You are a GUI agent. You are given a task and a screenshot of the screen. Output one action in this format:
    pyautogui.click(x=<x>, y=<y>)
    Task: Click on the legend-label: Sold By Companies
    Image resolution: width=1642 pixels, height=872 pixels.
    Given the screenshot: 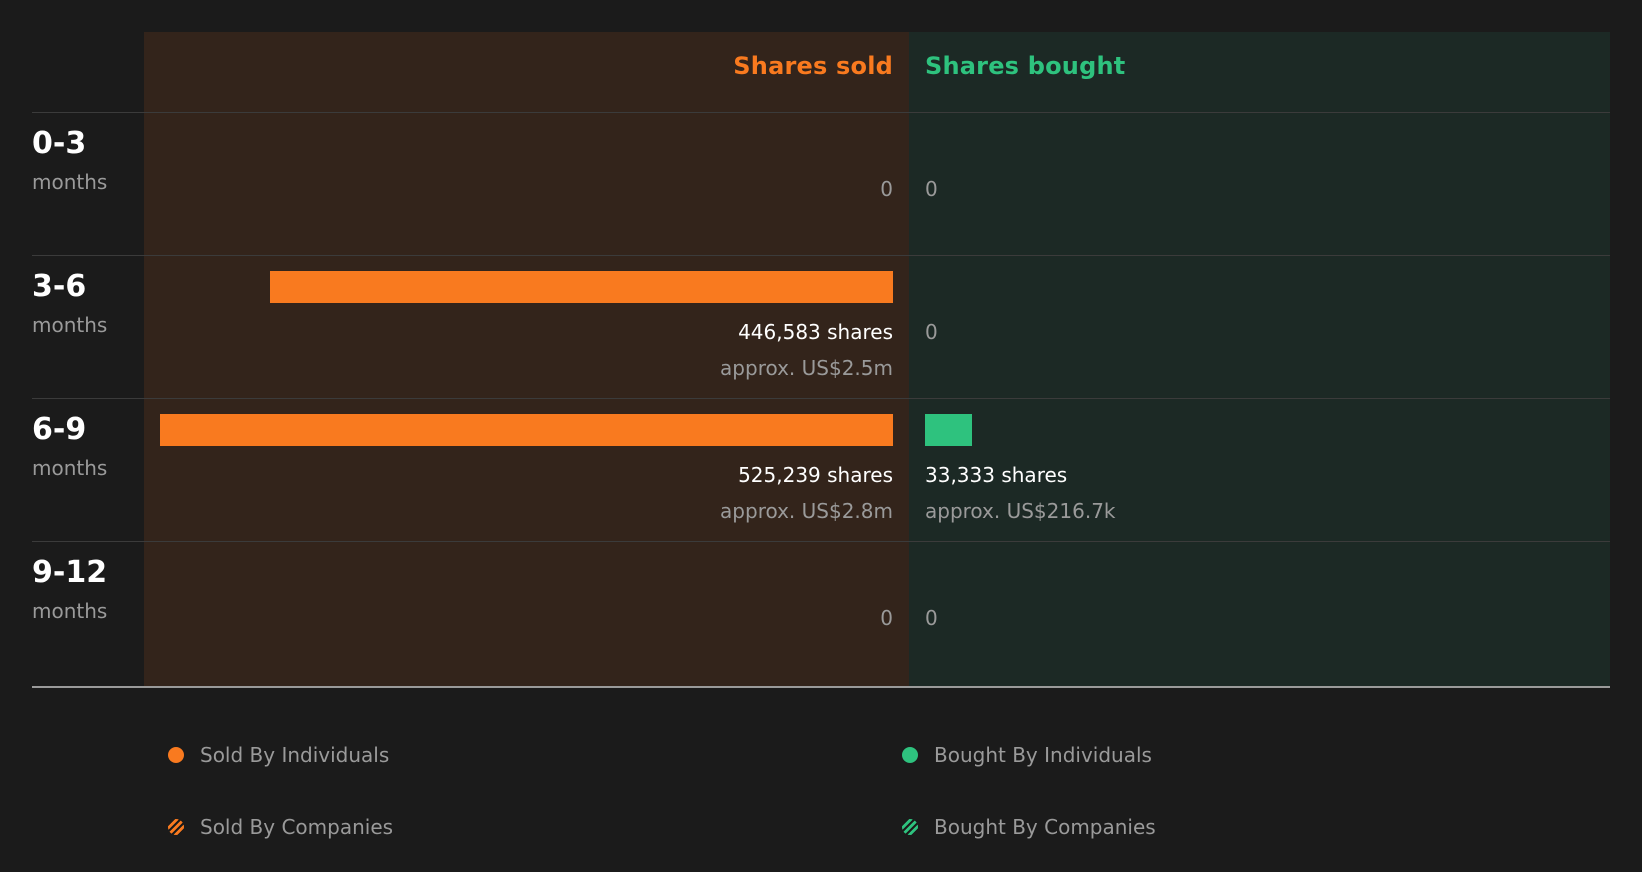 What is the action you would take?
    pyautogui.click(x=297, y=827)
    